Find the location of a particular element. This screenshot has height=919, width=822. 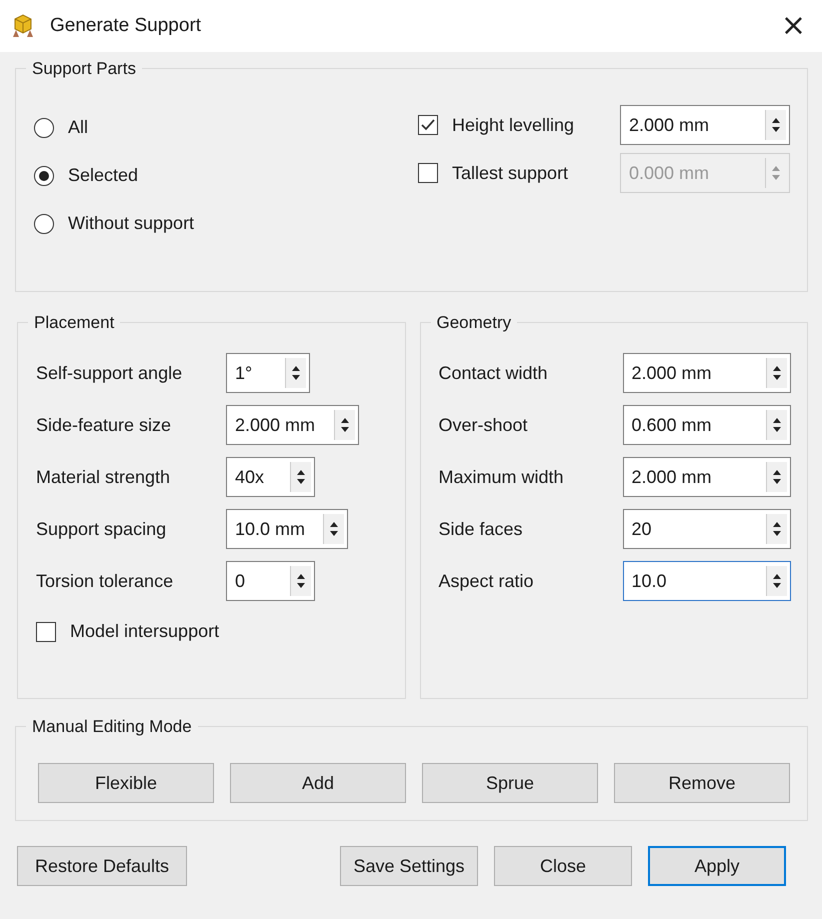

box-icon is located at coordinates (23, 26).